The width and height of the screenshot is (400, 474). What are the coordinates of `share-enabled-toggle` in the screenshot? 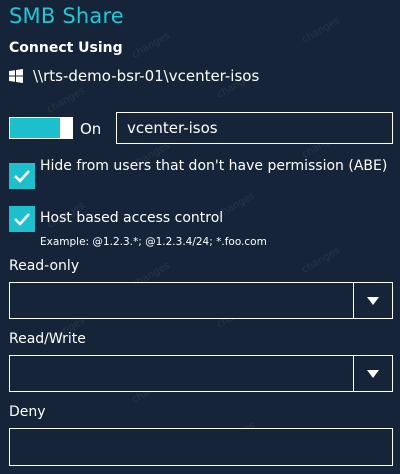 It's located at (41, 128).